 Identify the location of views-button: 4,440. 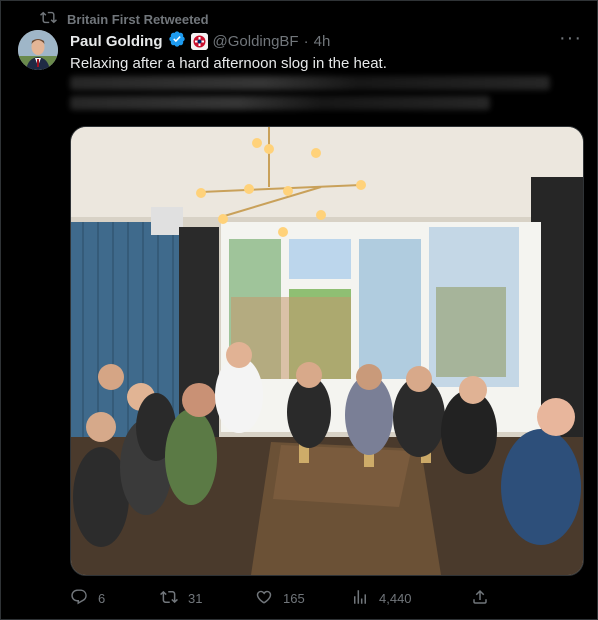
(411, 598).